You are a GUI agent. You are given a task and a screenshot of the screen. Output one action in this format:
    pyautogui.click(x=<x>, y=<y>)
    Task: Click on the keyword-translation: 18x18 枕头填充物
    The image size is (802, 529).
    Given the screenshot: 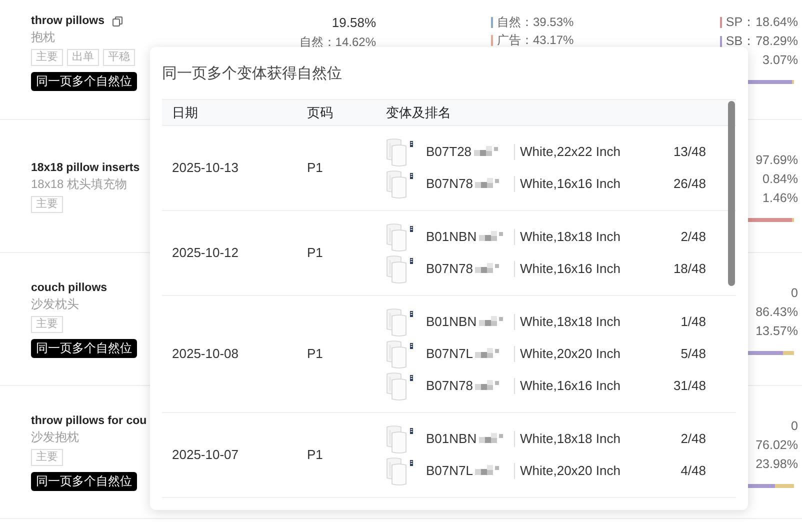 What is the action you would take?
    pyautogui.click(x=79, y=184)
    